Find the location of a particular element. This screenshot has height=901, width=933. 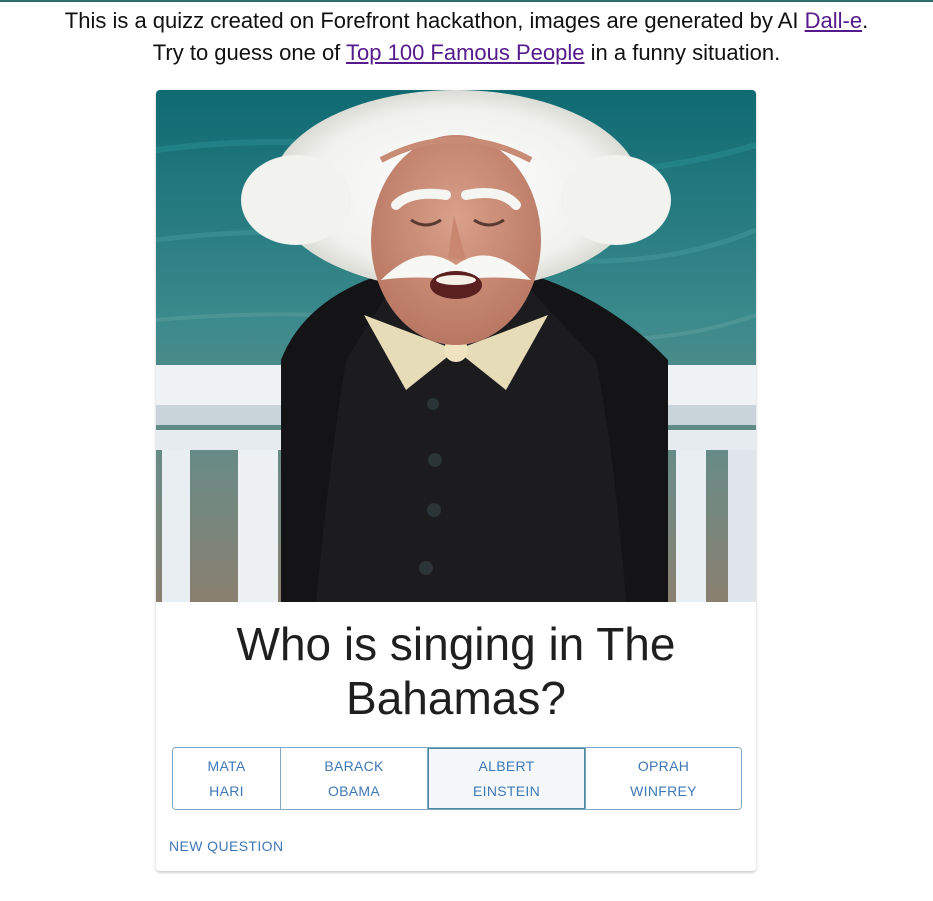

new-question-button: NEW QUESTION is located at coordinates (226, 846).